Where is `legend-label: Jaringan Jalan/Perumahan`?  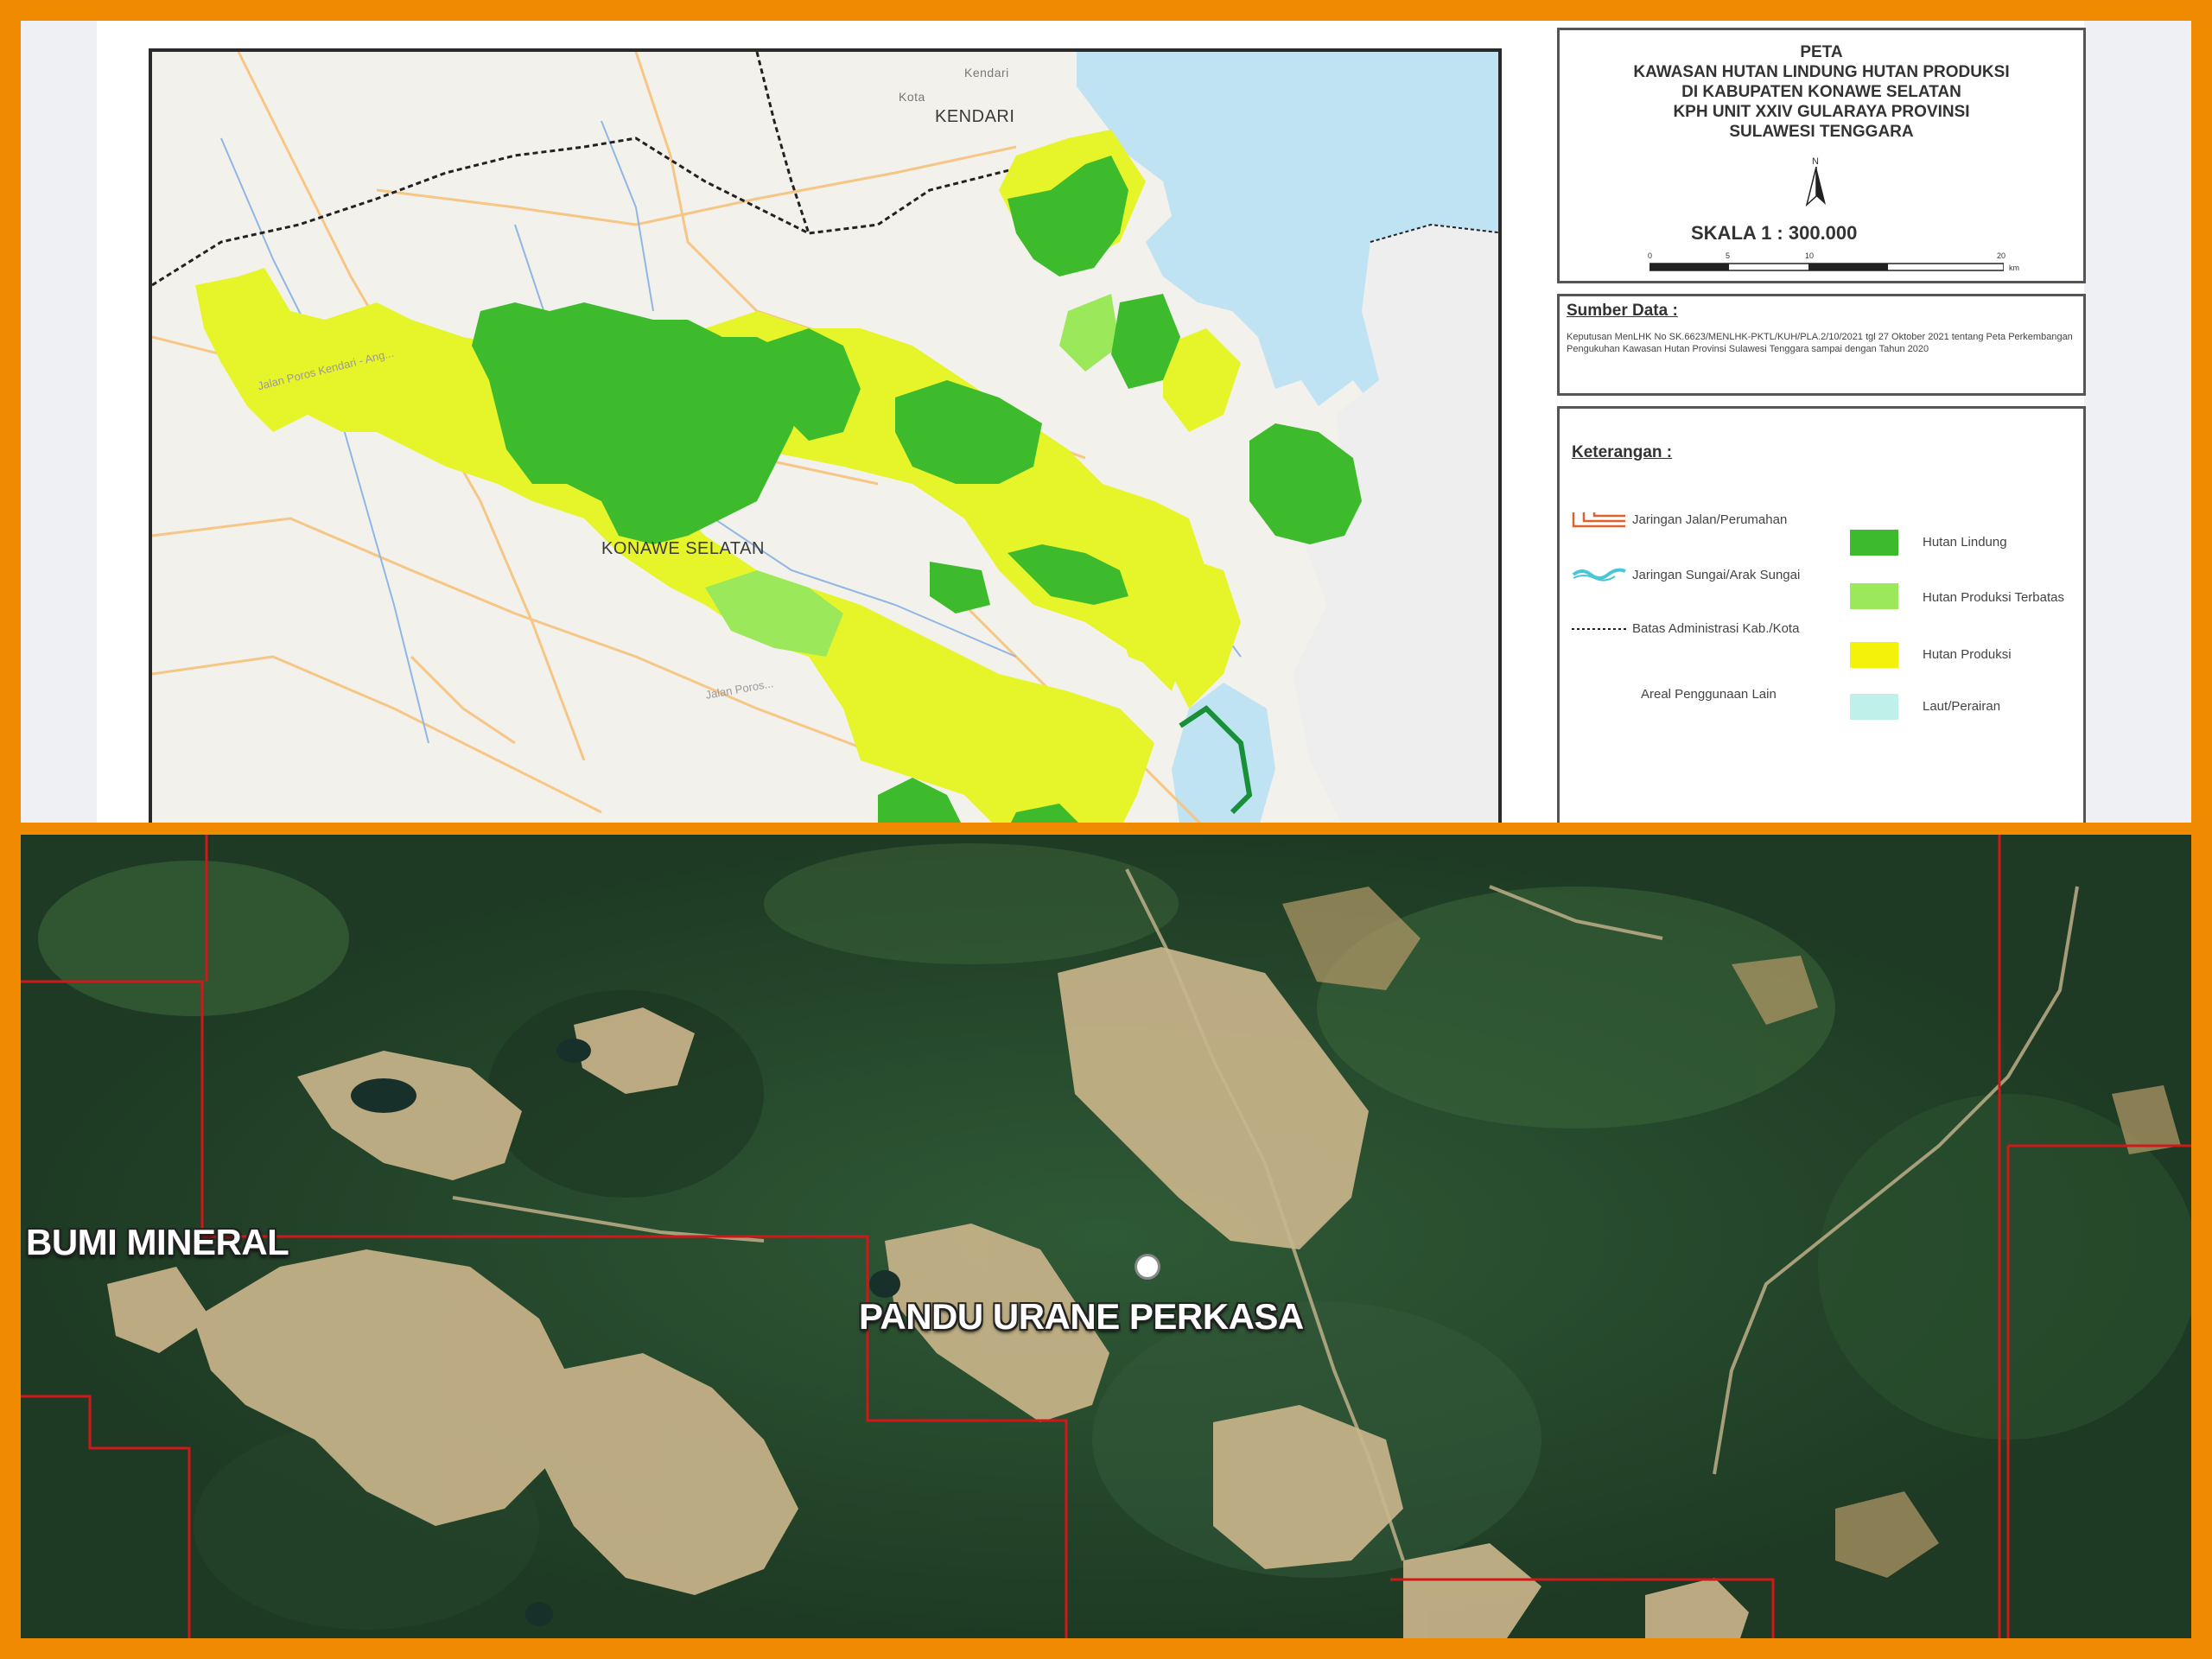 legend-label: Jaringan Jalan/Perumahan is located at coordinates (1710, 519).